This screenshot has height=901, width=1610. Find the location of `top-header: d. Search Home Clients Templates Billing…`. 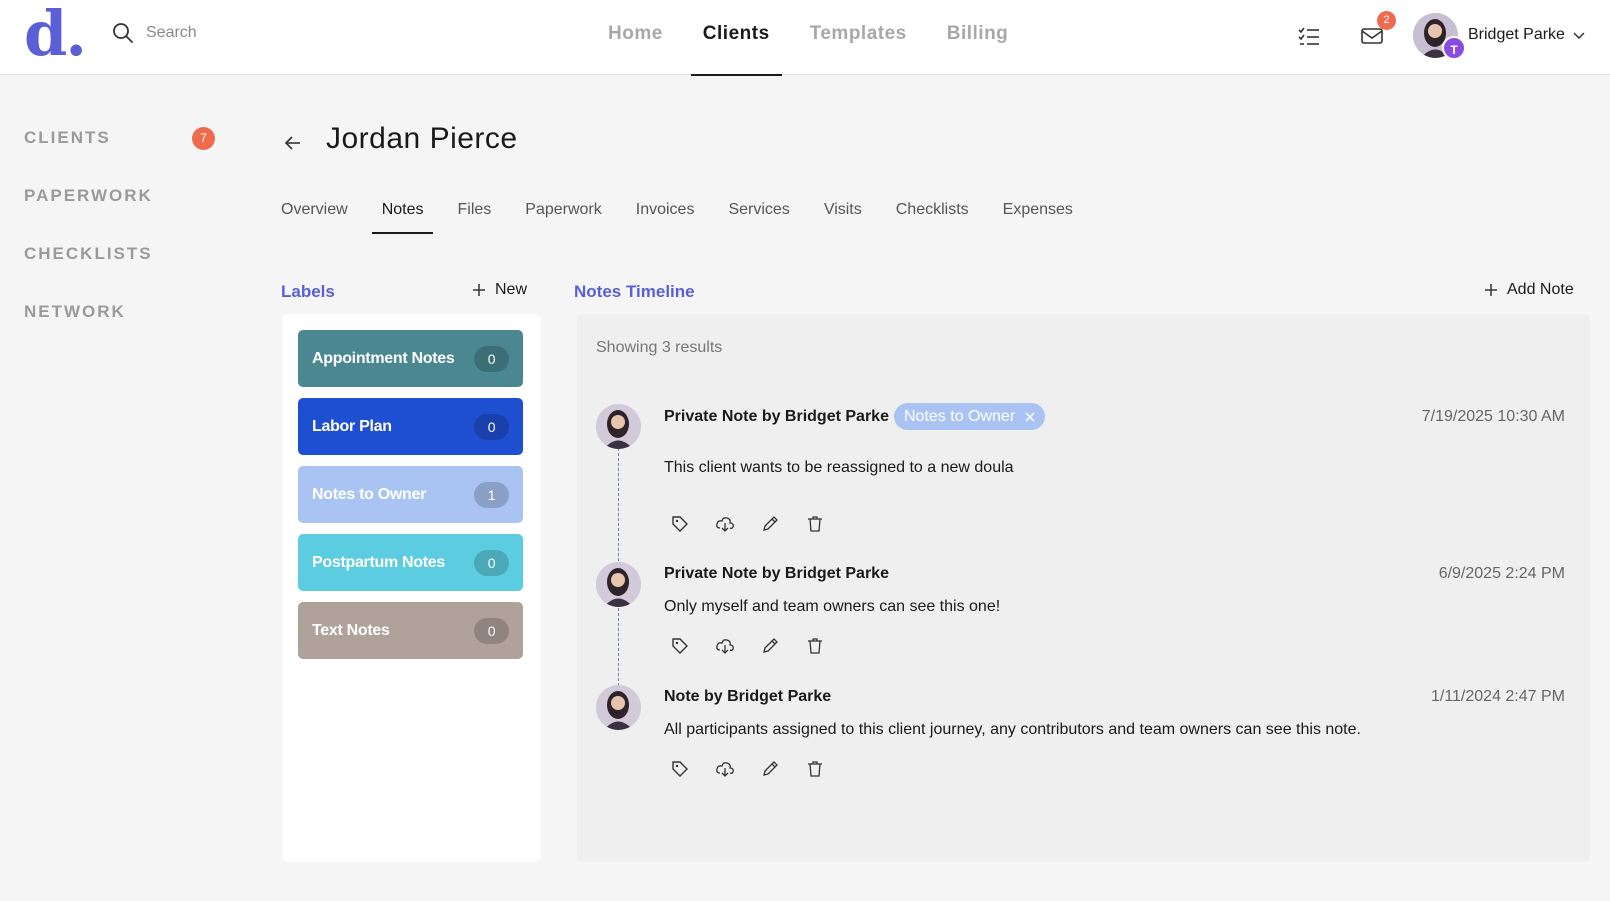

top-header: d. Search Home Clients Templates Billing… is located at coordinates (805, 38).